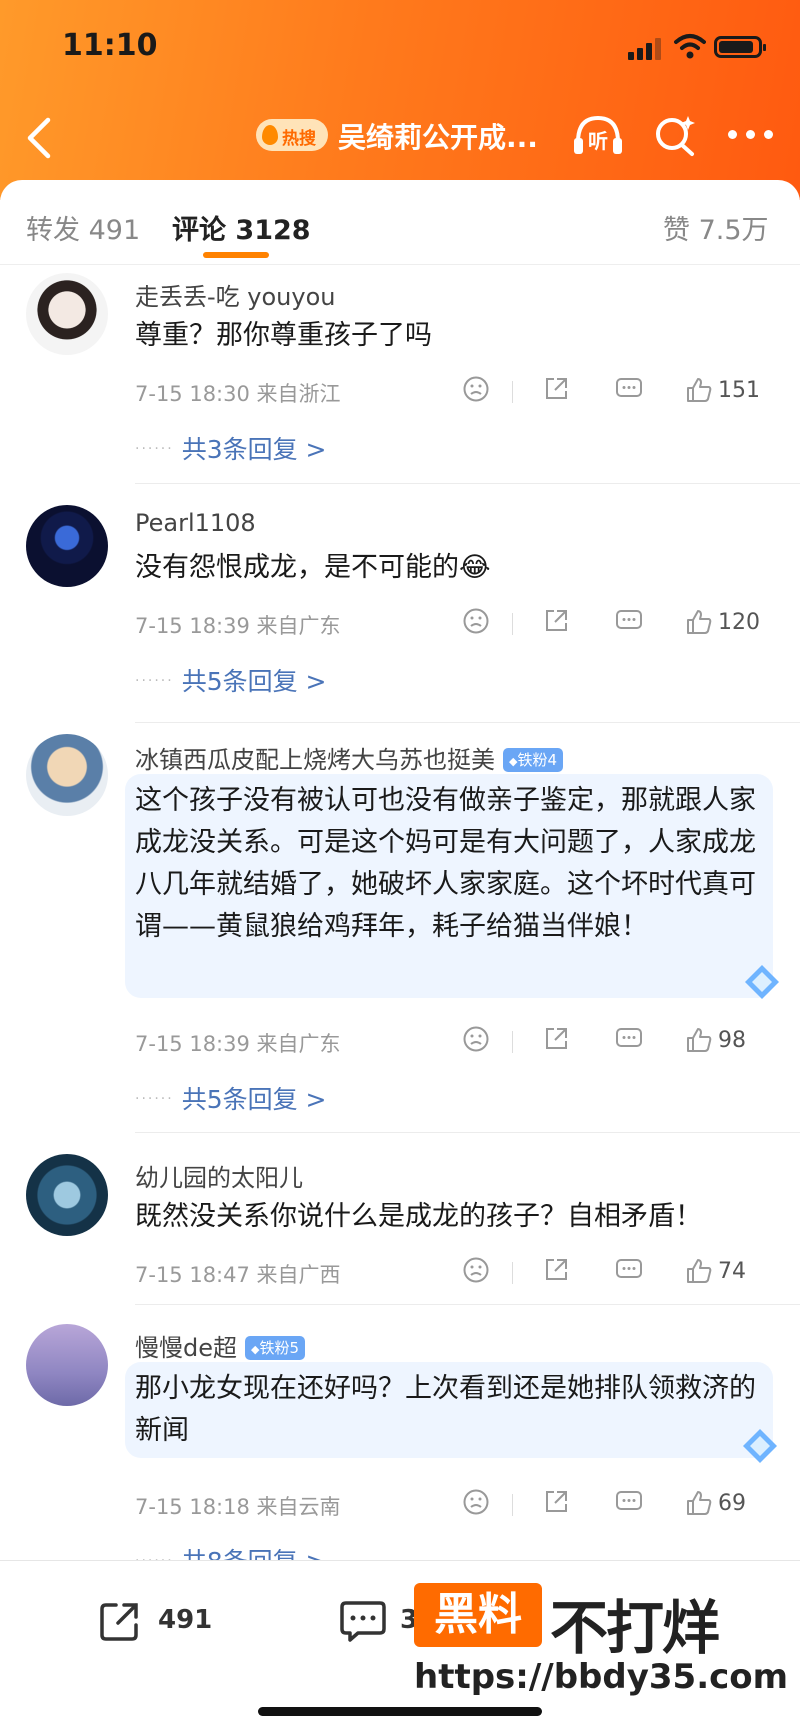 The width and height of the screenshot is (800, 1733). I want to click on gem-icon, so click(760, 1446).